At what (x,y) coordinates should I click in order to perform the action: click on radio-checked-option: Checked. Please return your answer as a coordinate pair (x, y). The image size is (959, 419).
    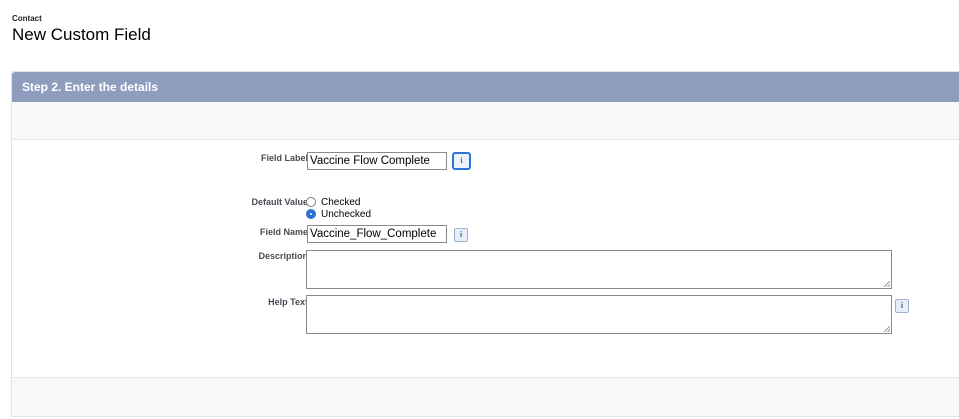
    Looking at the image, I should click on (333, 202).